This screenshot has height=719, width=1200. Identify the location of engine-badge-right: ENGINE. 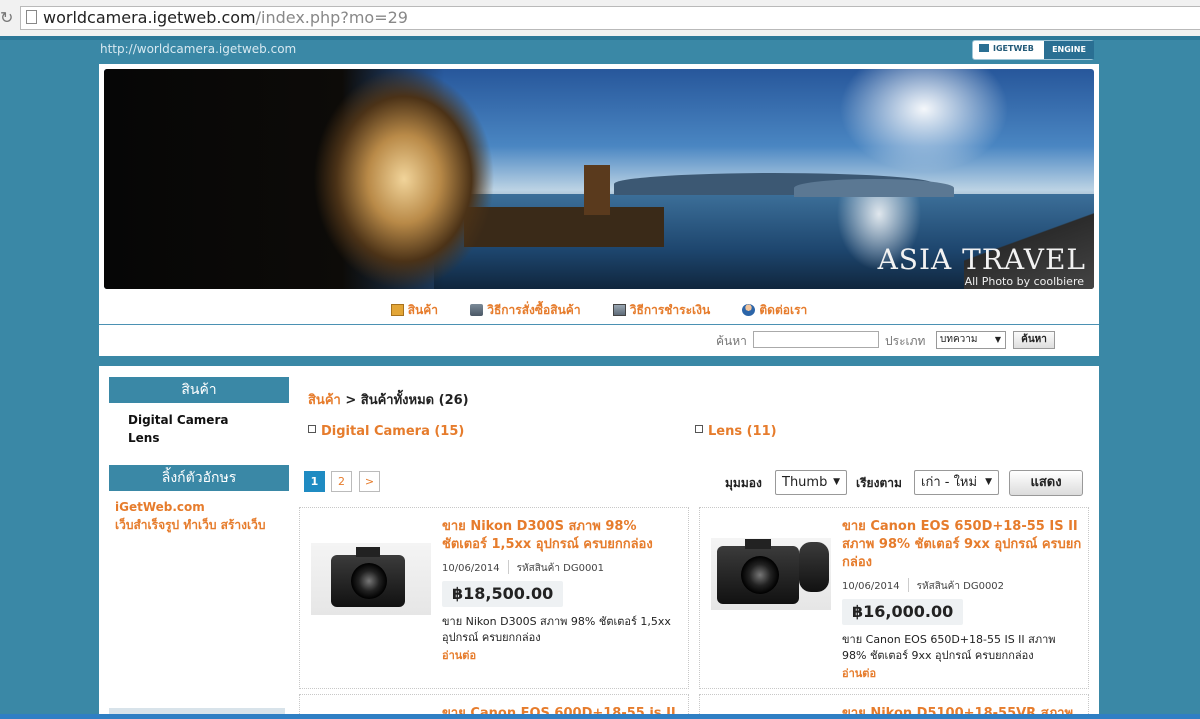
(1069, 50).